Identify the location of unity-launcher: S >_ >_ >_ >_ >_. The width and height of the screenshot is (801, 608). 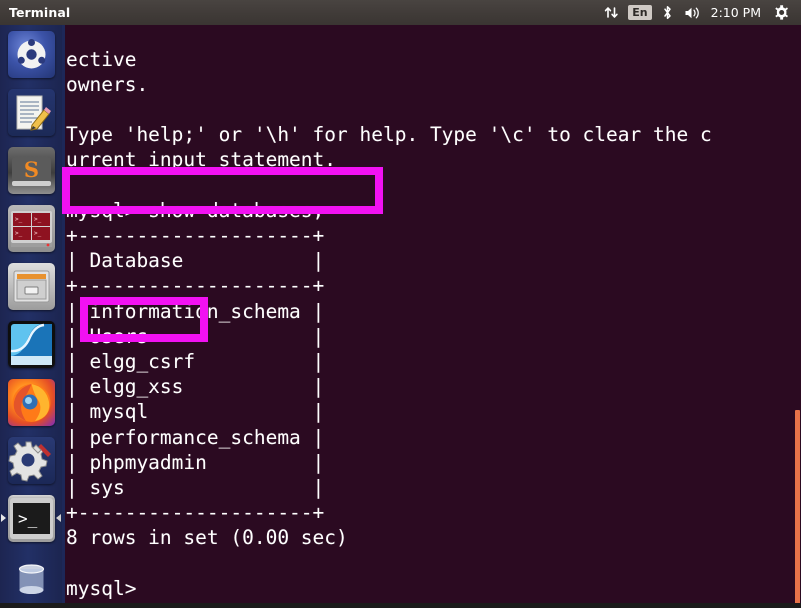
(31, 316).